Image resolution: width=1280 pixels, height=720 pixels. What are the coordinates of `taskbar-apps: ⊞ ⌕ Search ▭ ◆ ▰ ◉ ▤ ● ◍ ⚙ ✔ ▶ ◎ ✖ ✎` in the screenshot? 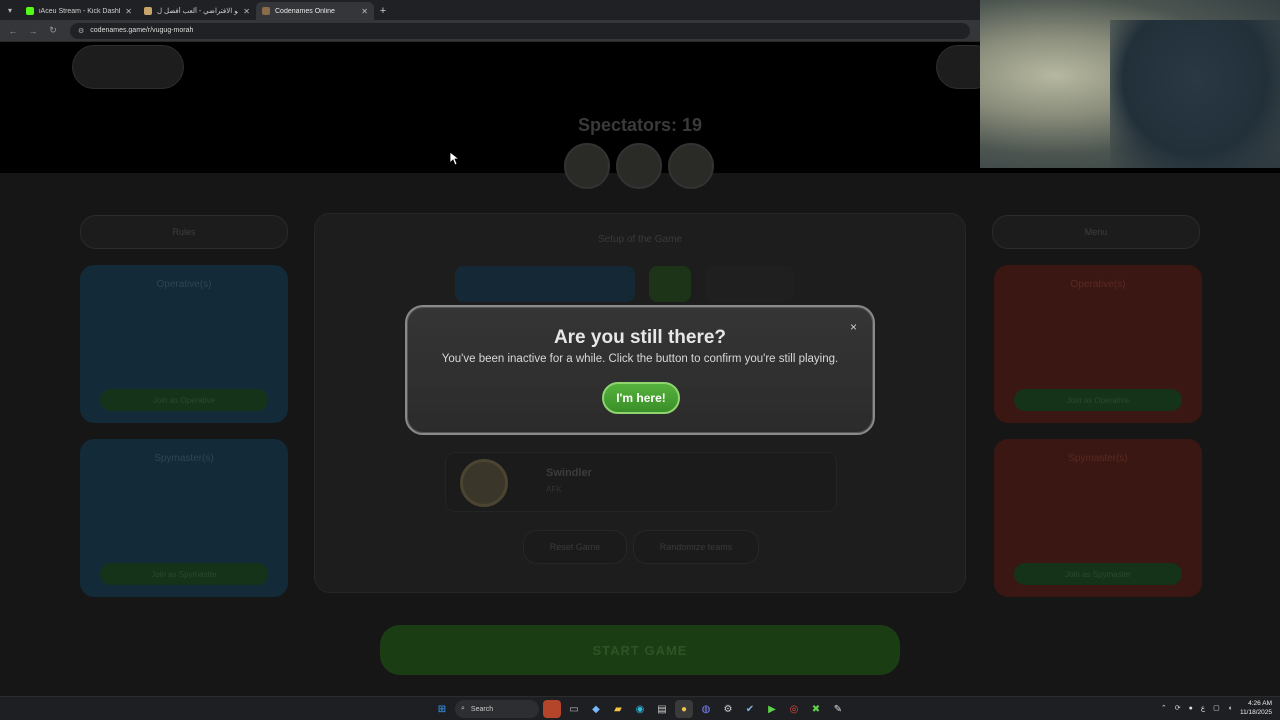 It's located at (640, 709).